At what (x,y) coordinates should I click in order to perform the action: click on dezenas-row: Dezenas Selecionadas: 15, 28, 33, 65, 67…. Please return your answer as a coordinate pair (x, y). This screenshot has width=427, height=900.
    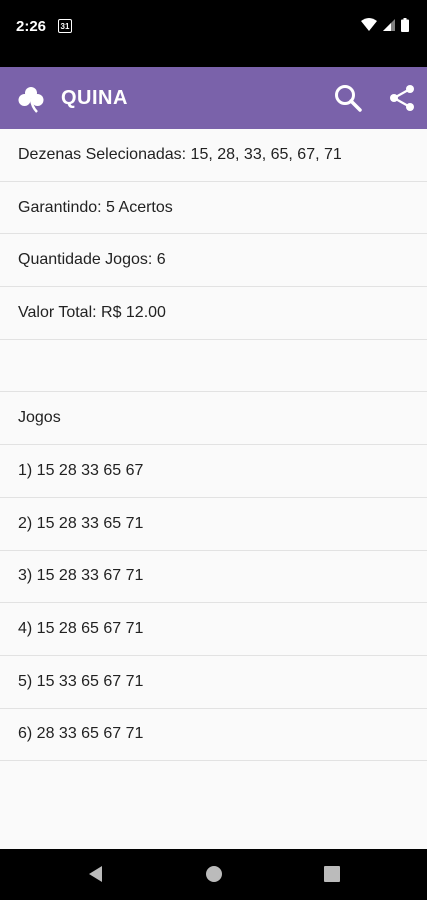
    Looking at the image, I should click on (213, 155).